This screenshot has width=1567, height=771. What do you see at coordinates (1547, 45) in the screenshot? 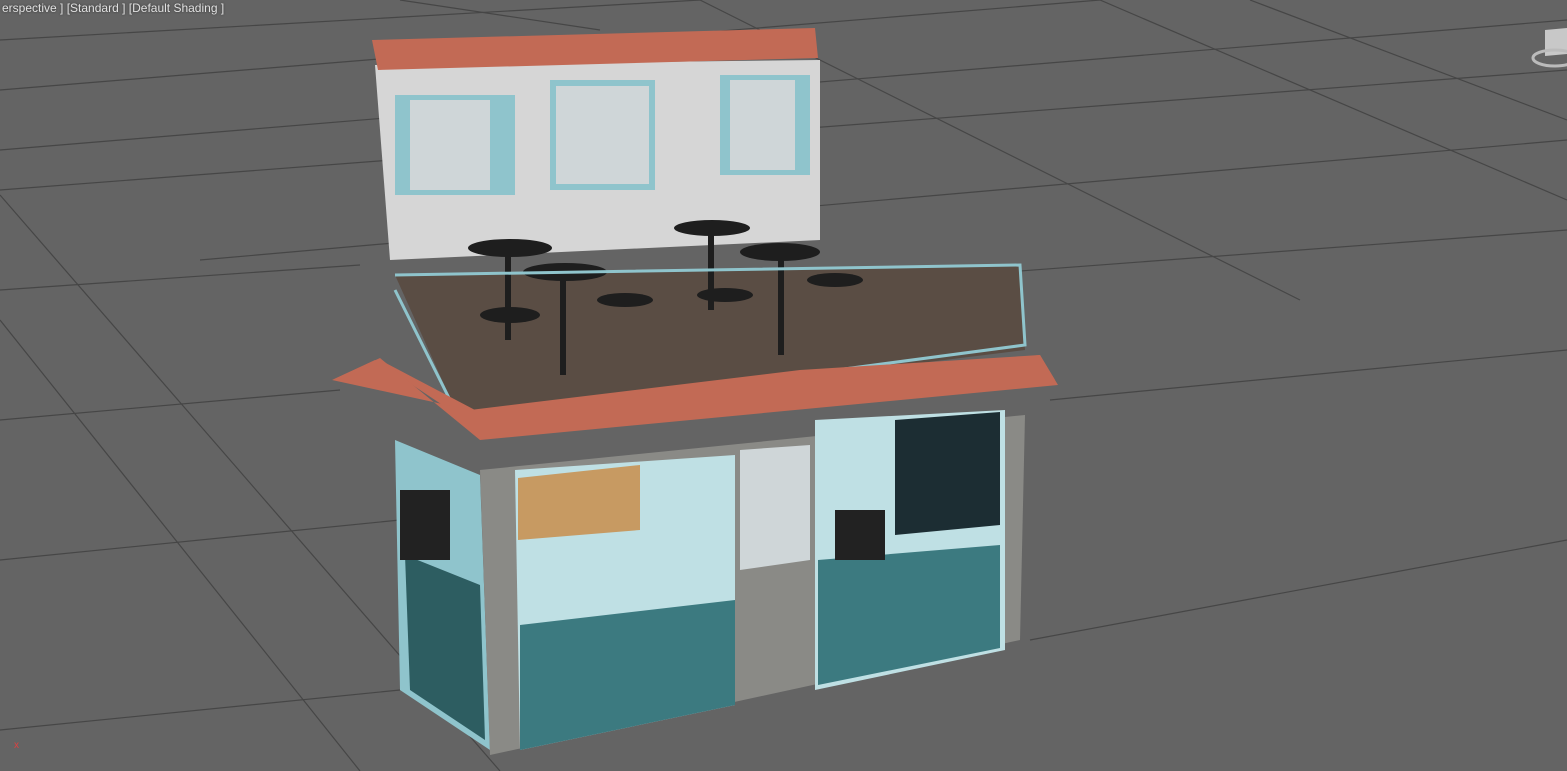
I see `viewcube-icon` at bounding box center [1547, 45].